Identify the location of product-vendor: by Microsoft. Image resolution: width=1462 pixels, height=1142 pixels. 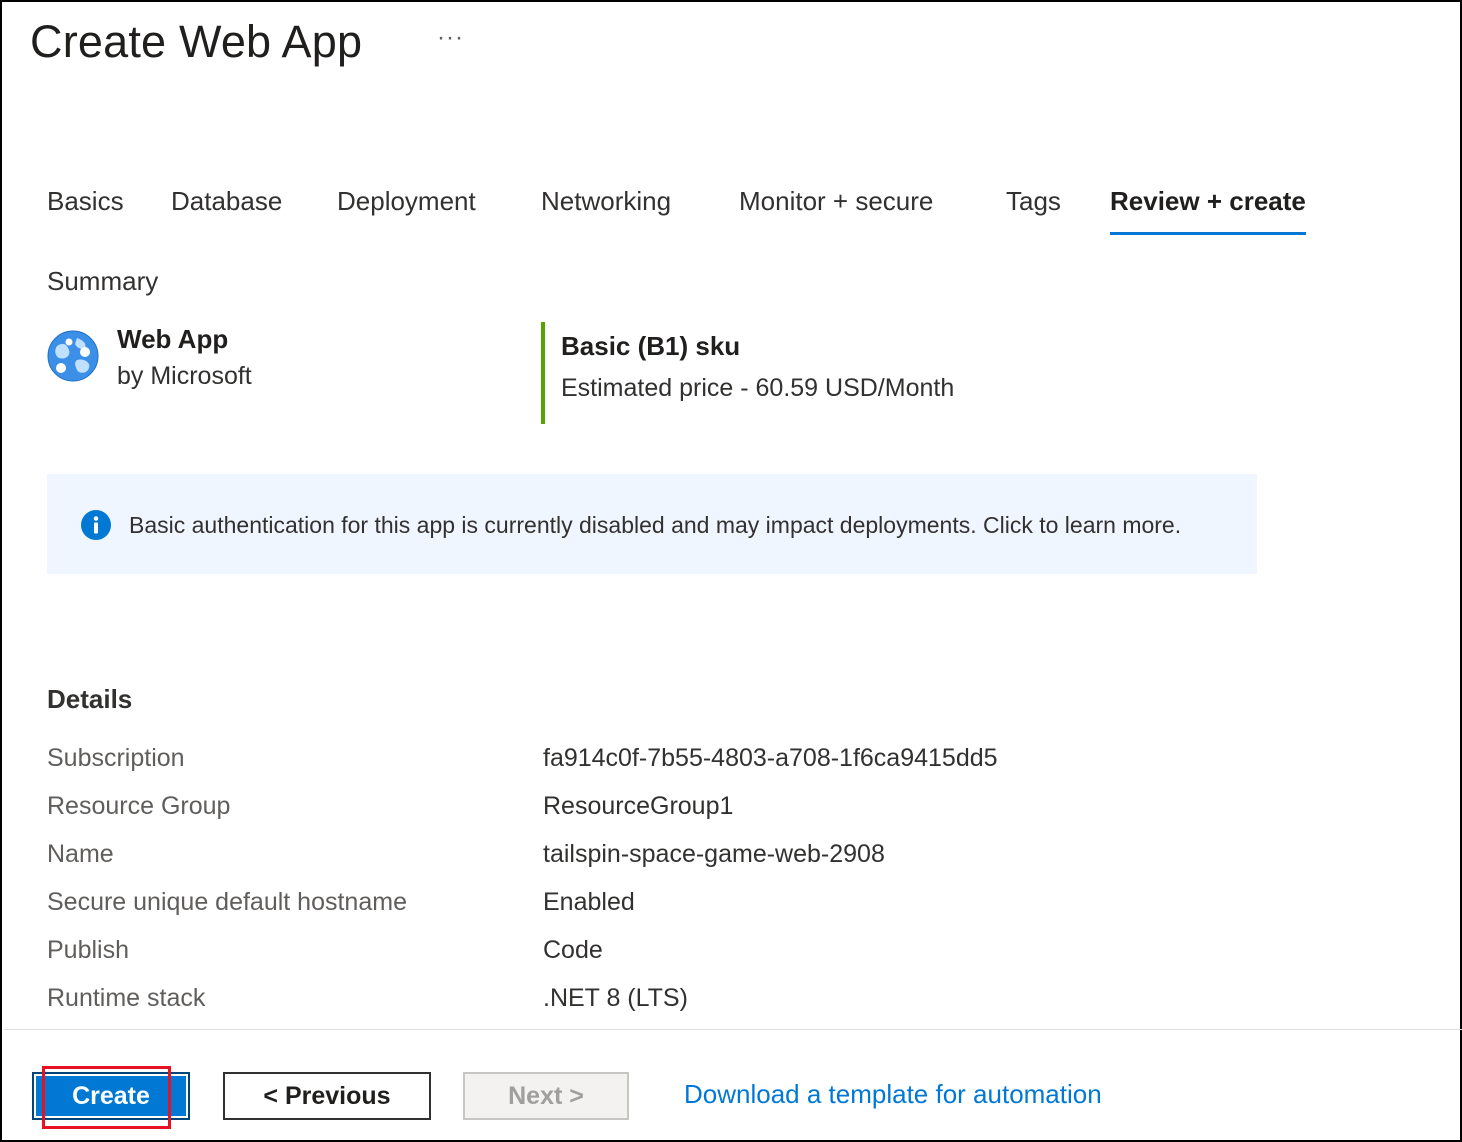
(184, 376).